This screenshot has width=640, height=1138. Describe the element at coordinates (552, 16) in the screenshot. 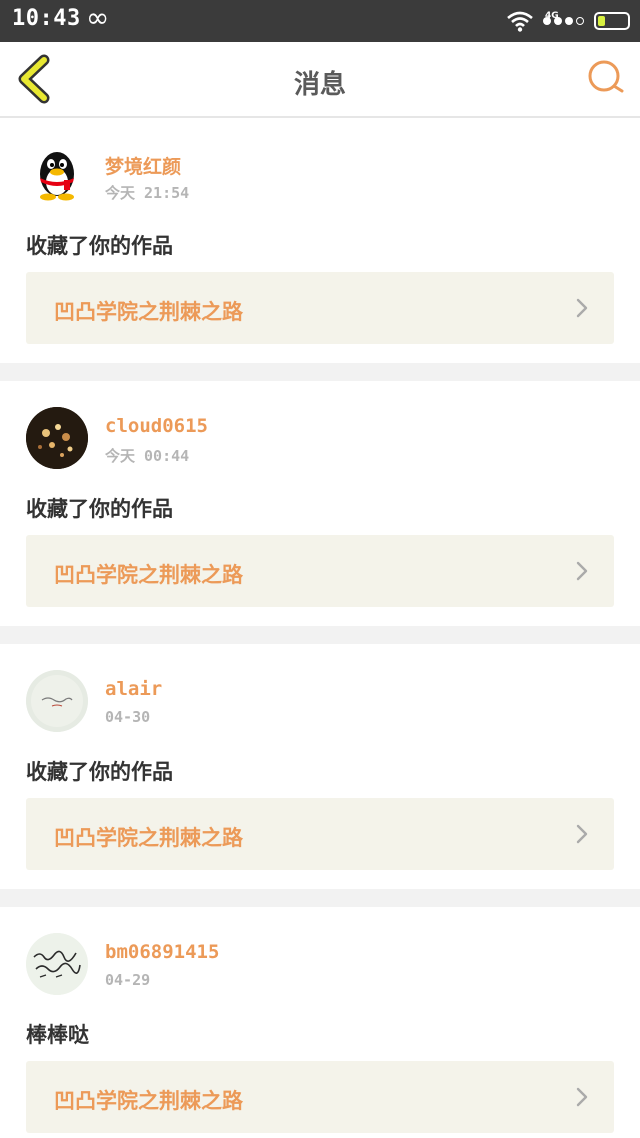

I see `network-type: 4G` at that location.